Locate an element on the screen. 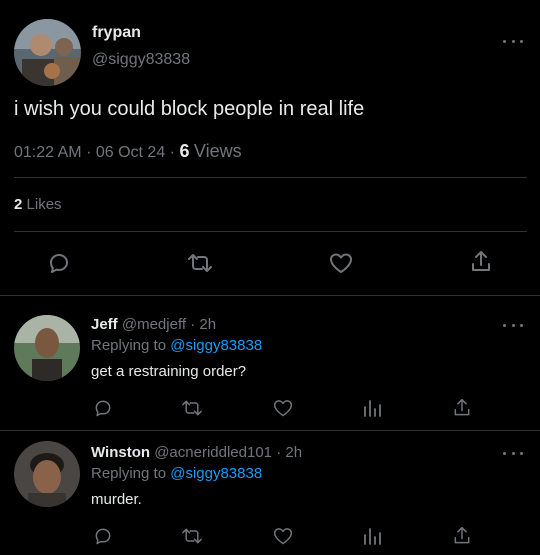  views-label: Views is located at coordinates (217, 151).